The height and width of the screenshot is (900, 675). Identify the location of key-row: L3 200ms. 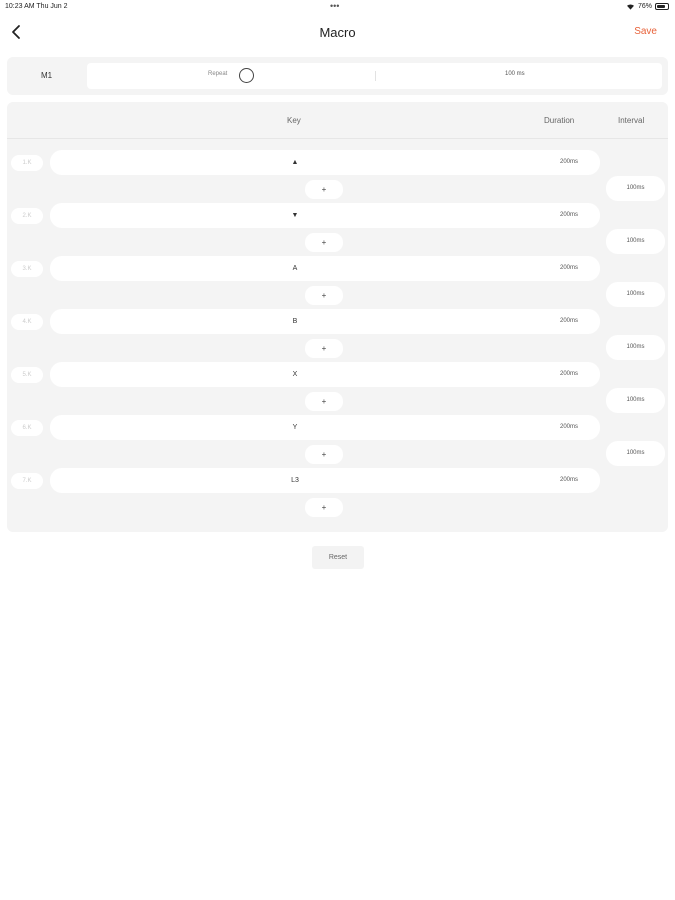
(325, 480).